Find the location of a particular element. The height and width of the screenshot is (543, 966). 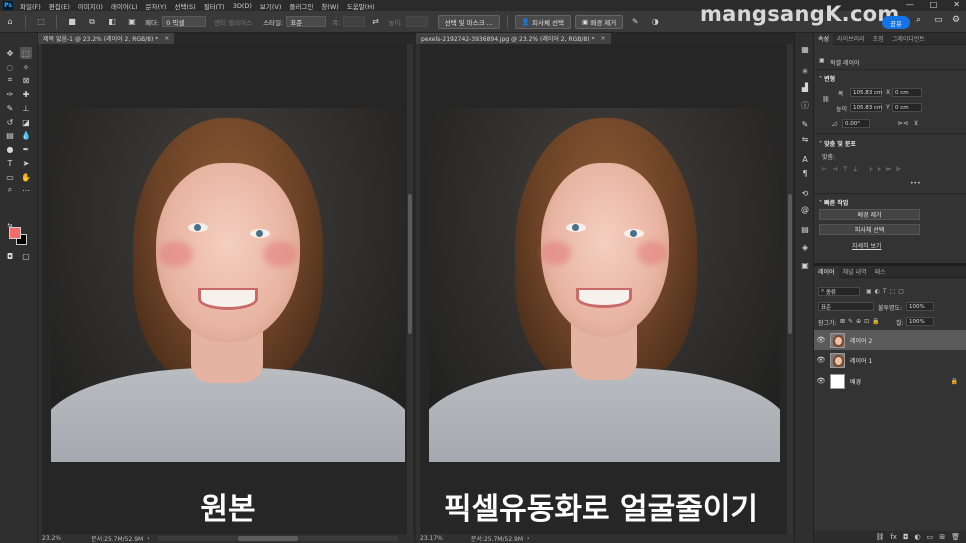

lock-icons: ⊠✎⊕⊡🔒 is located at coordinates (861, 321).